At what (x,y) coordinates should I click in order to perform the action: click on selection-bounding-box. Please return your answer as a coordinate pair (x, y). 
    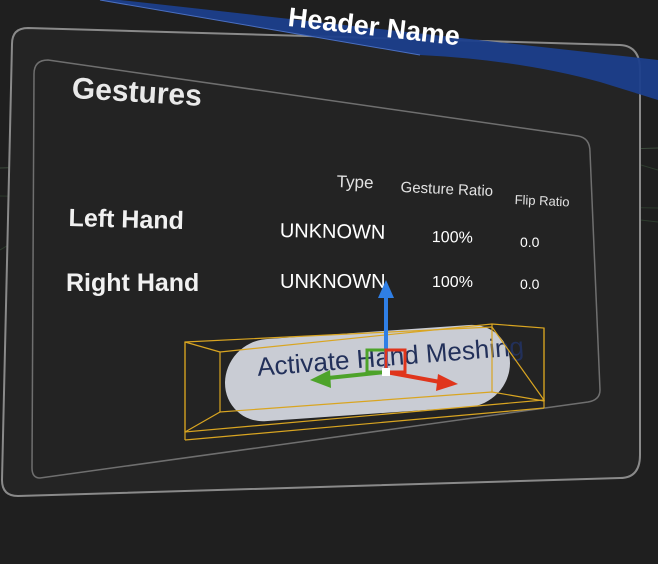
    Looking at the image, I should click on (365, 382).